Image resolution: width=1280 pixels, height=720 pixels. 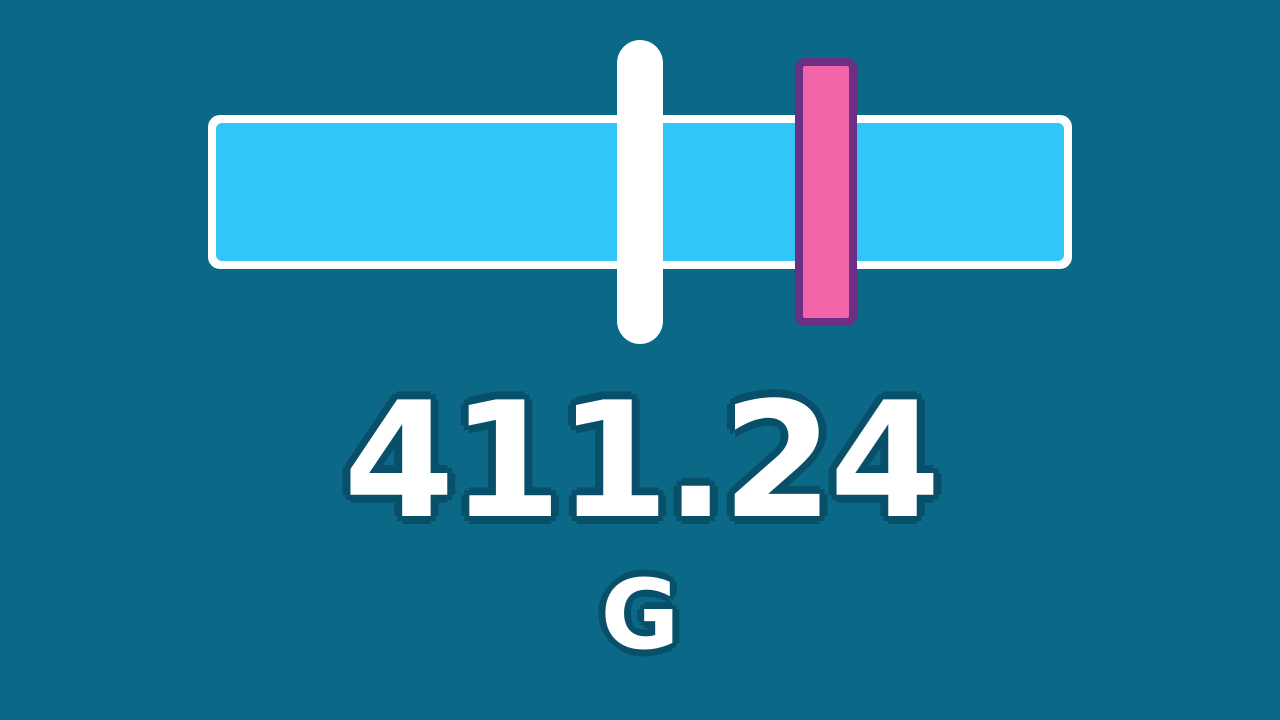 I want to click on unit-label: G, so click(x=640, y=615).